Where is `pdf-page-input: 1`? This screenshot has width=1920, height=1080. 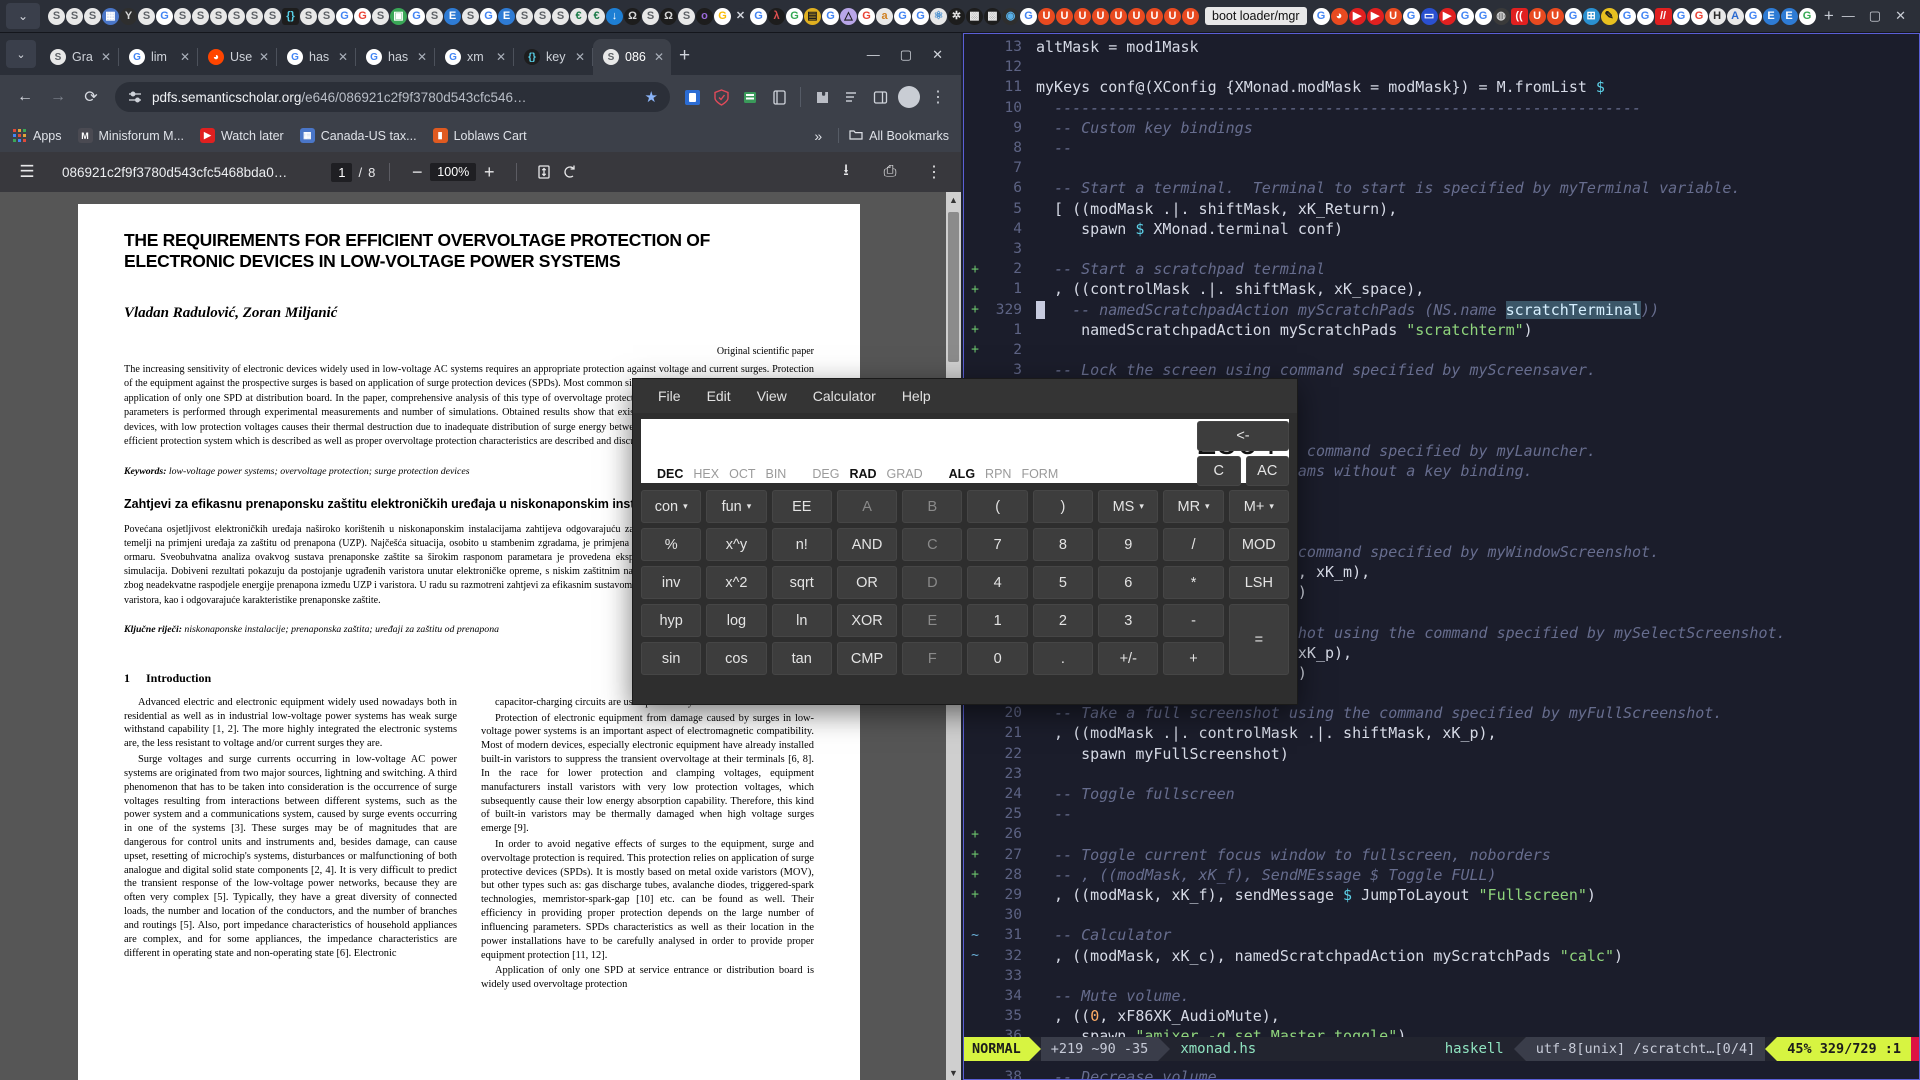
pdf-page-input: 1 is located at coordinates (342, 172).